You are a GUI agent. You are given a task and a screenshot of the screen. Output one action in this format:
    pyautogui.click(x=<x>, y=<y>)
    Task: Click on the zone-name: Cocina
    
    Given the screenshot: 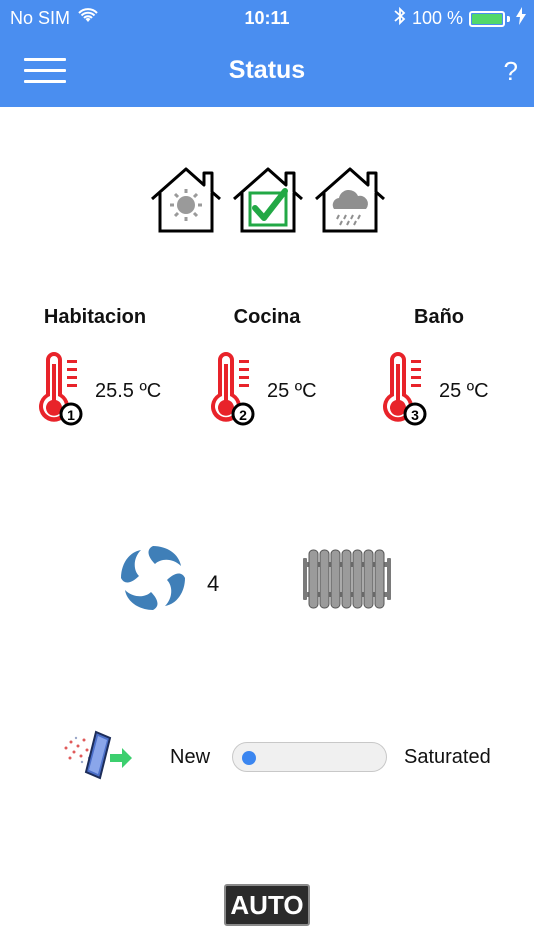 What is the action you would take?
    pyautogui.click(x=267, y=317)
    